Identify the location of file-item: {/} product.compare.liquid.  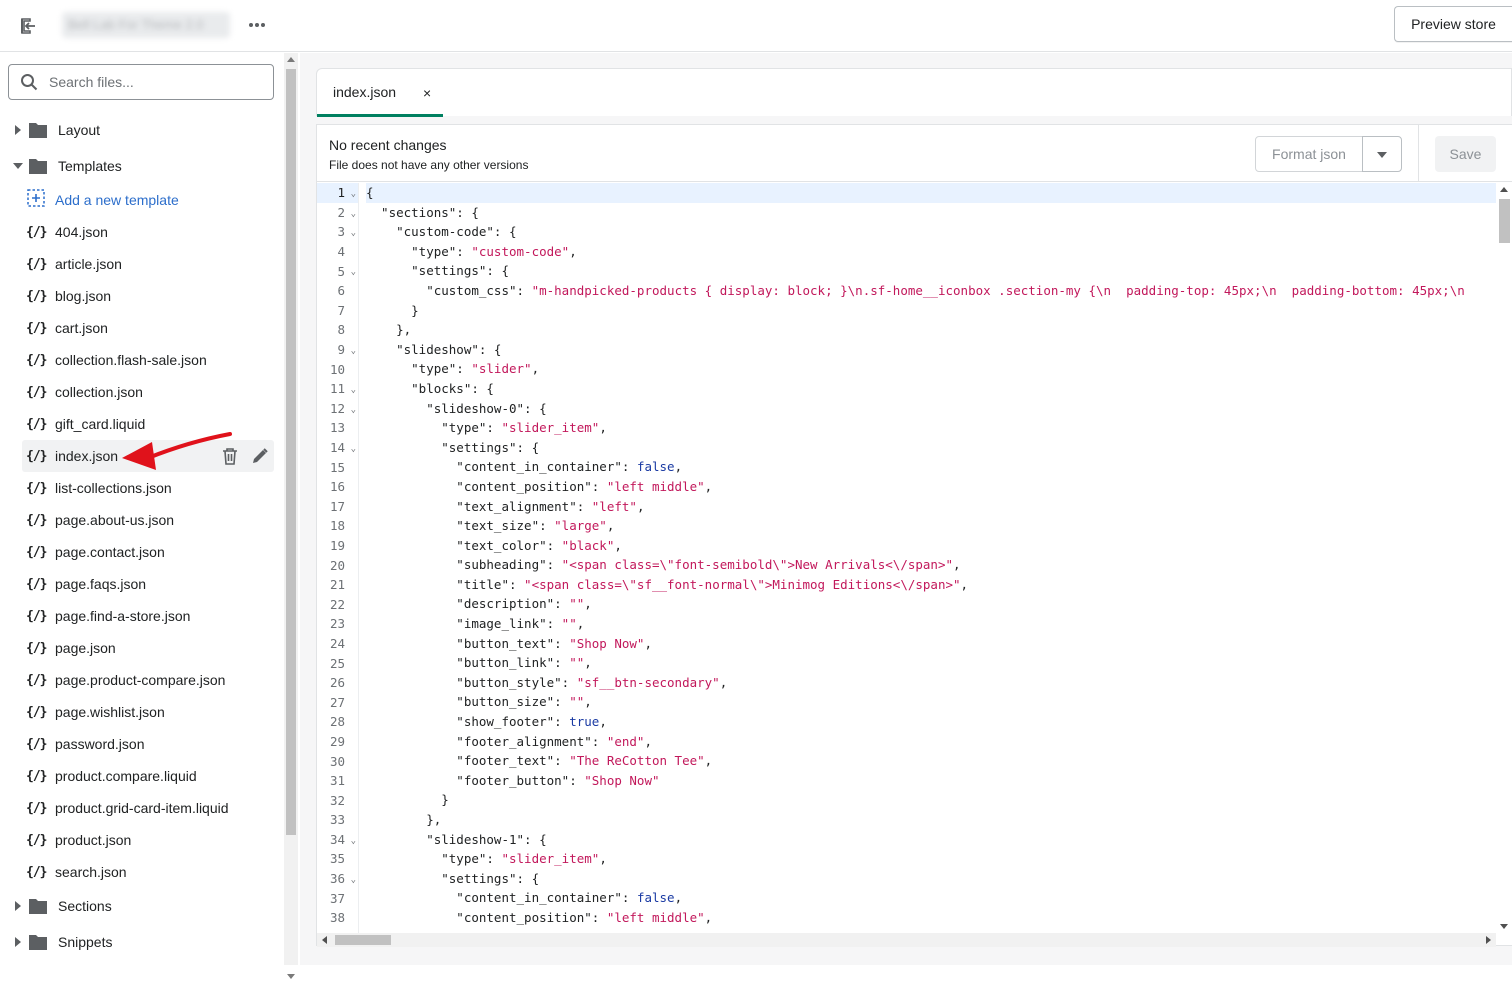
(148, 776).